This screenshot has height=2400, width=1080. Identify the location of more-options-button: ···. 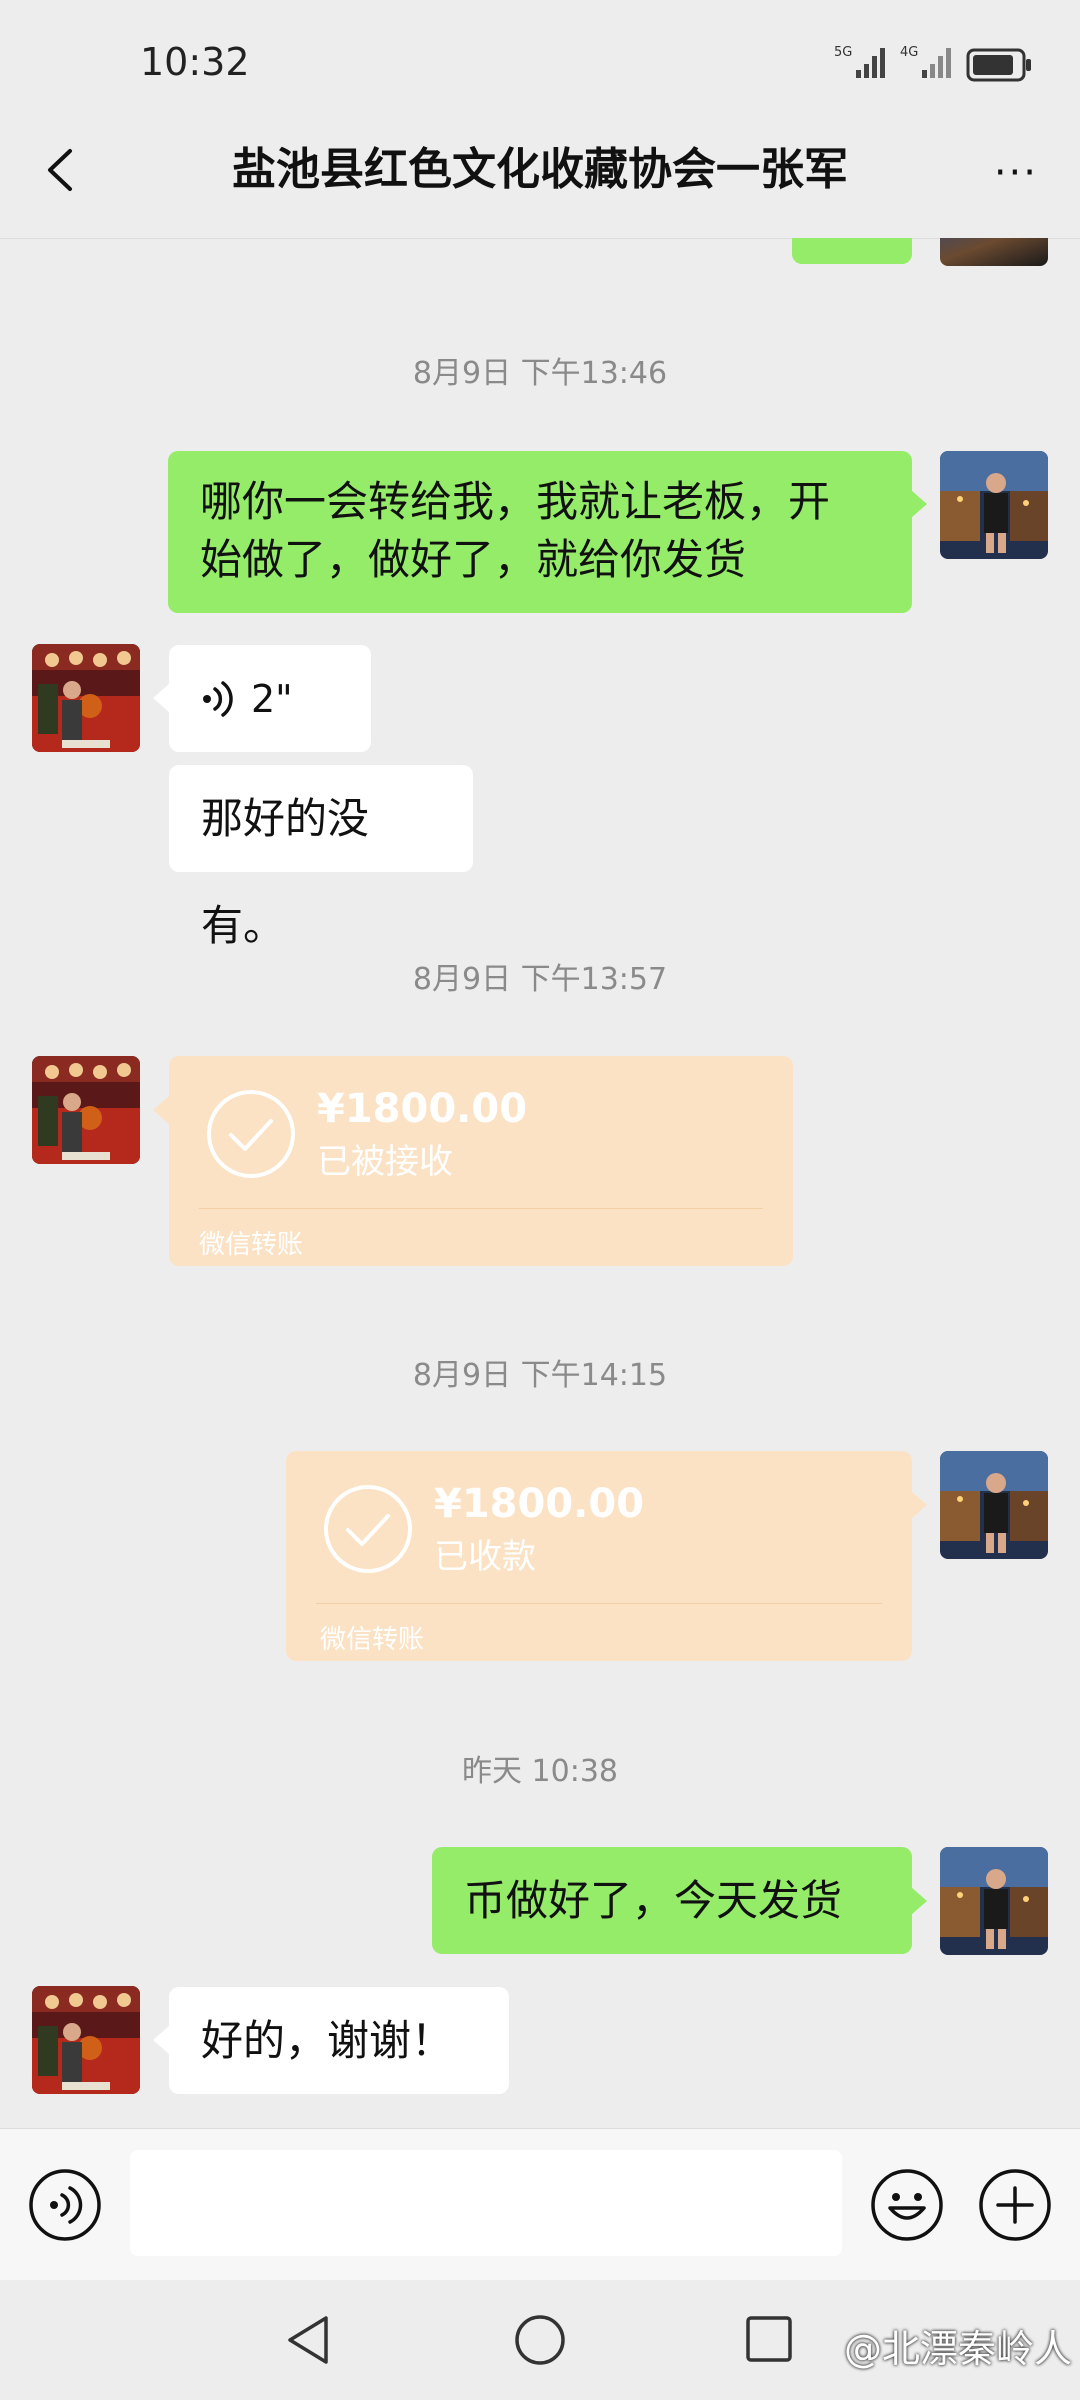
(1016, 173).